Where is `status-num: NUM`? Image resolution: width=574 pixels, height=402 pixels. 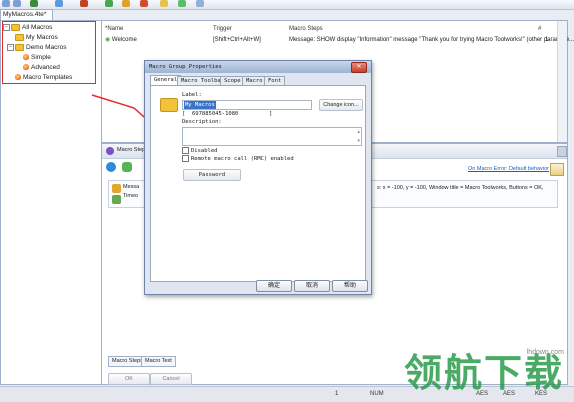
status-num: NUM is located at coordinates (377, 394).